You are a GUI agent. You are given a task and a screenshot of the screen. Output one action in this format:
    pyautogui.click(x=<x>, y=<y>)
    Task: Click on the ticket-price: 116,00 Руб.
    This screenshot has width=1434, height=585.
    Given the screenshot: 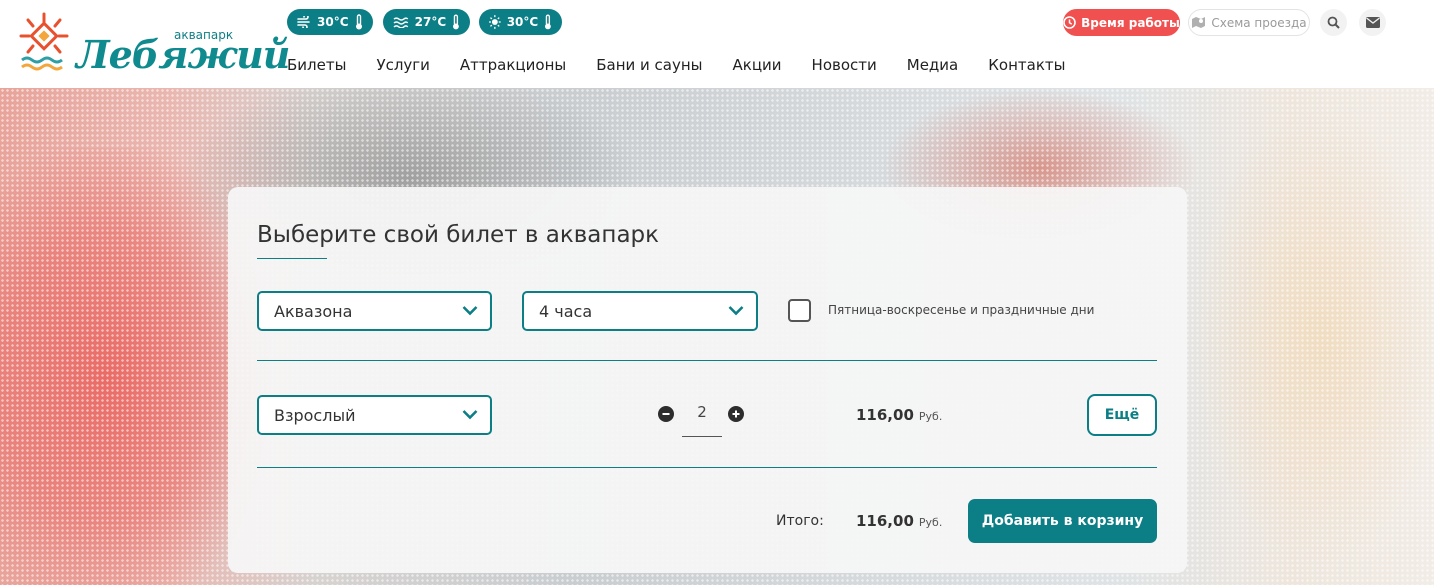 What is the action you would take?
    pyautogui.click(x=899, y=415)
    